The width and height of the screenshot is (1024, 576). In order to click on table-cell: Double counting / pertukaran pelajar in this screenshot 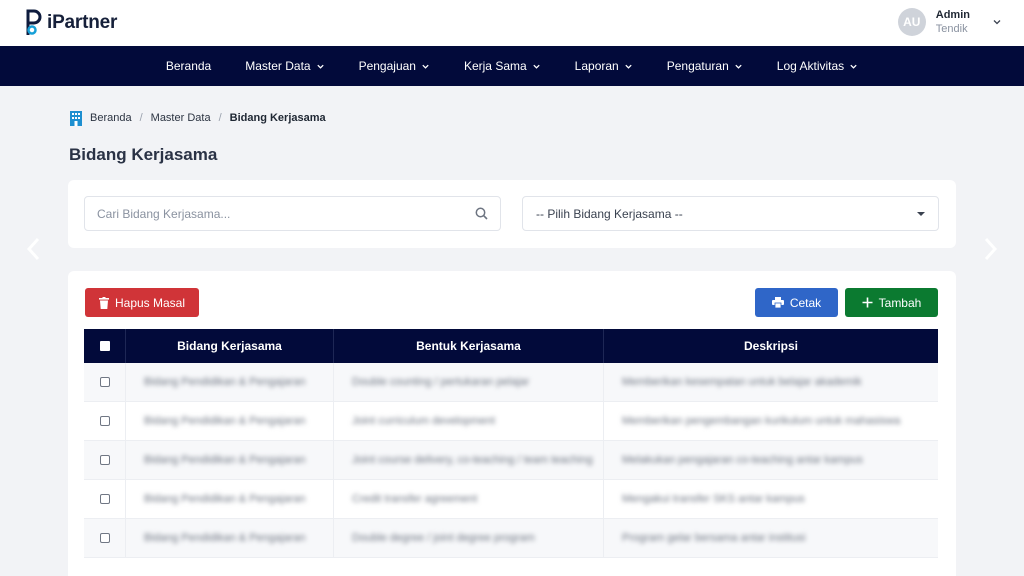, I will do `click(469, 382)`.